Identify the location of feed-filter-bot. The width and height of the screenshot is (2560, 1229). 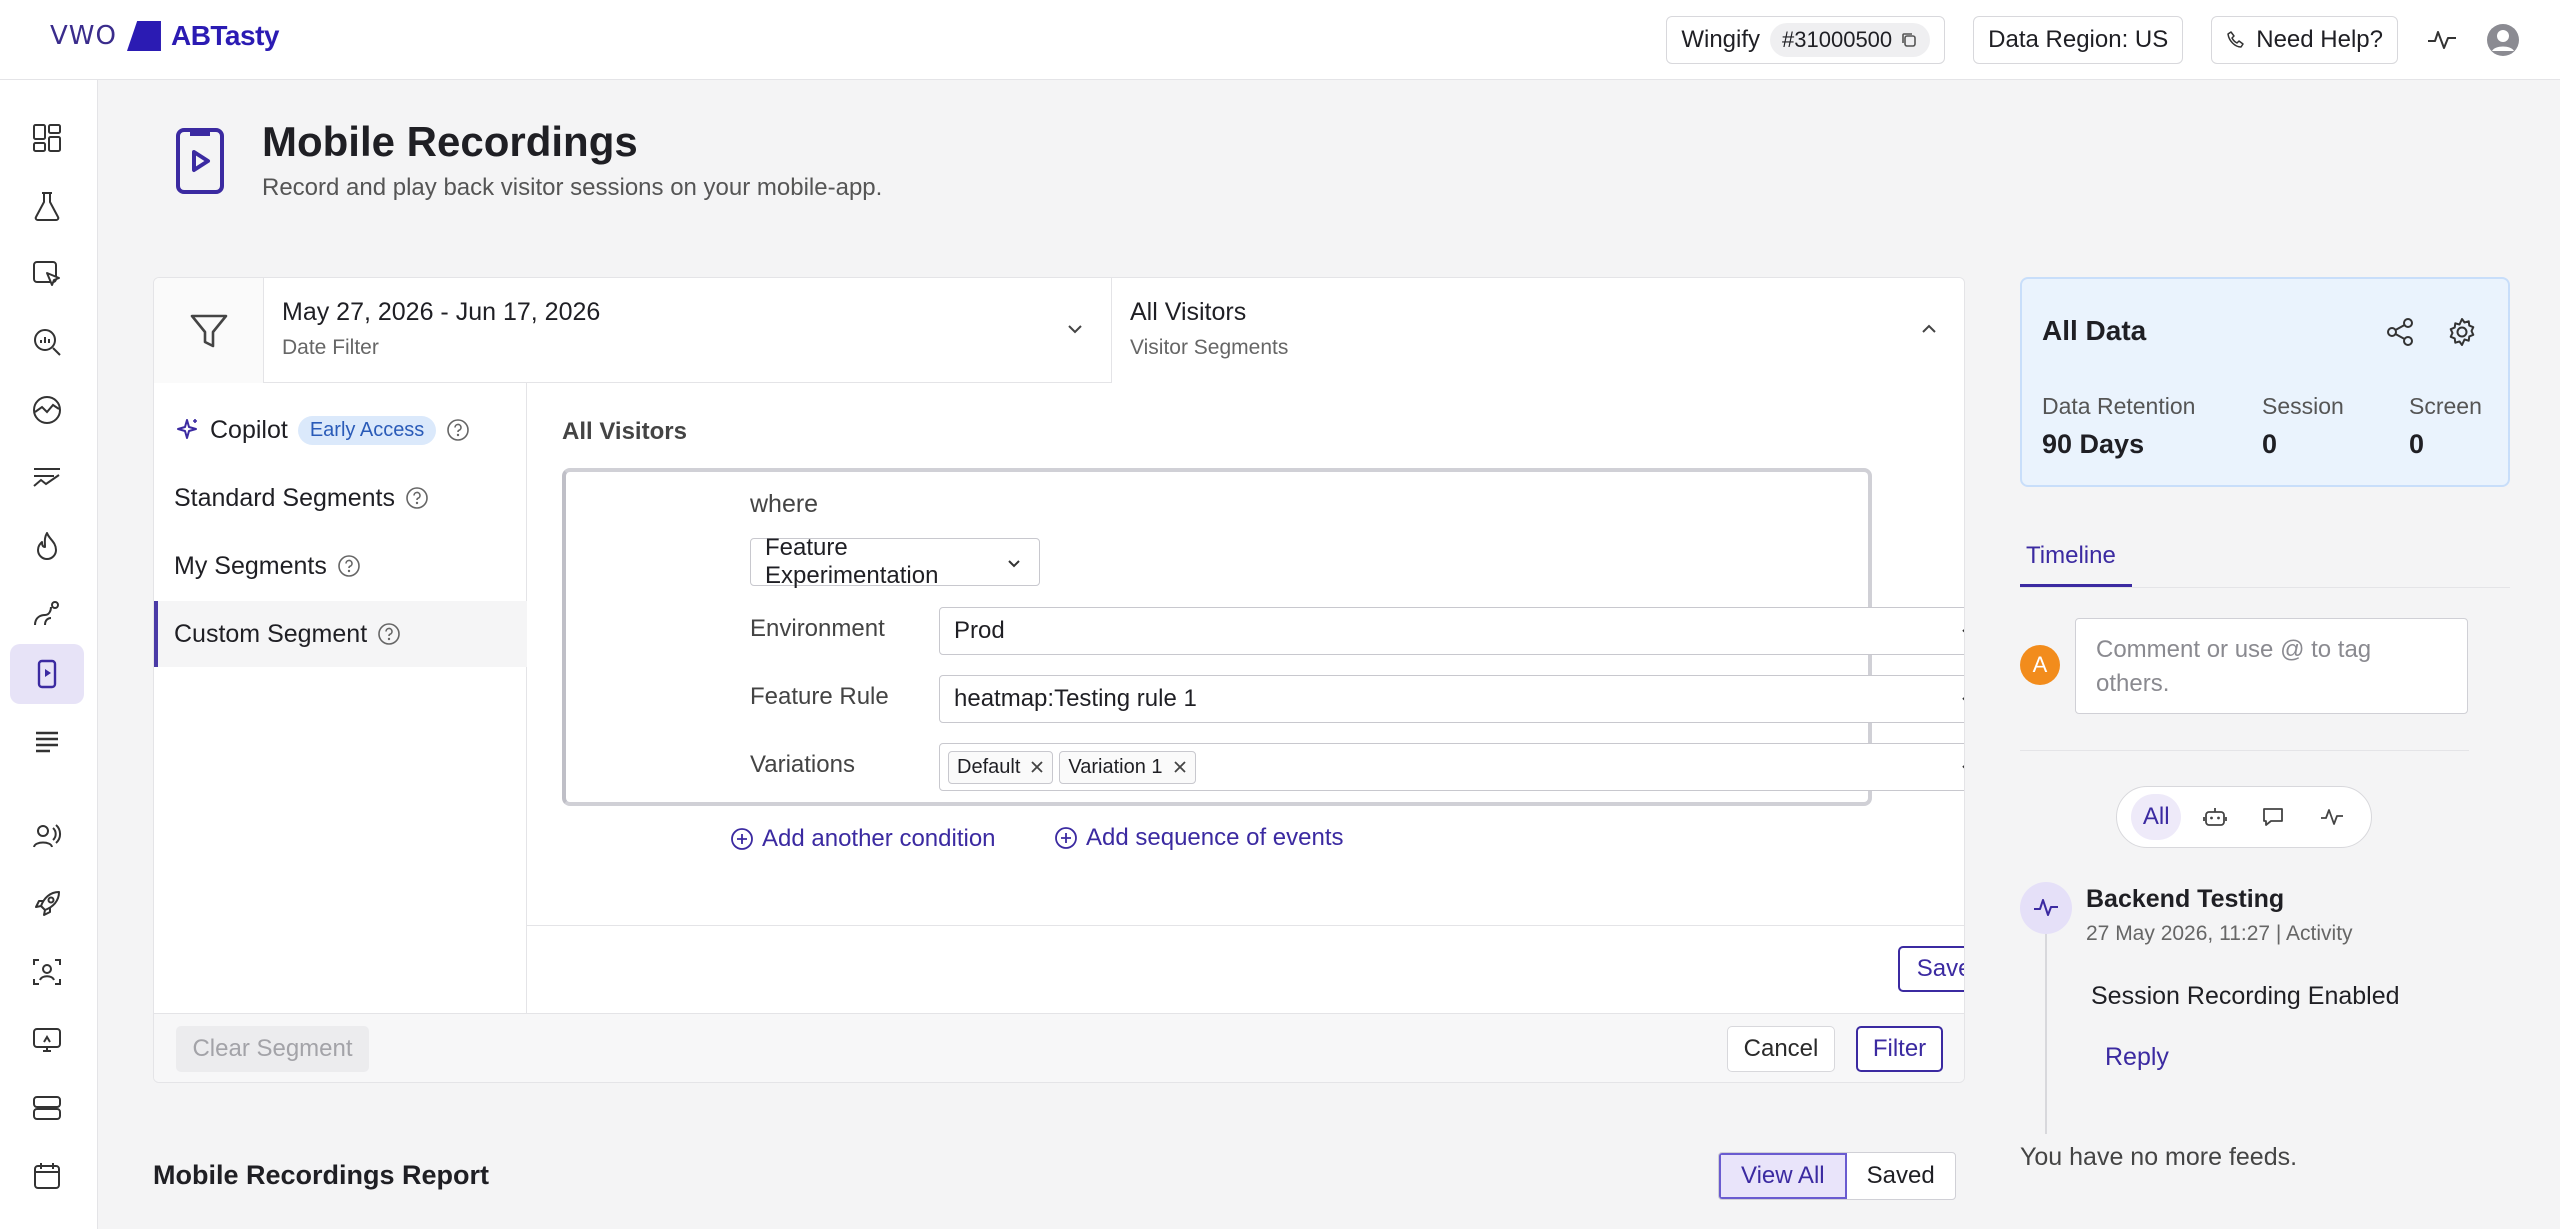
(2215, 817).